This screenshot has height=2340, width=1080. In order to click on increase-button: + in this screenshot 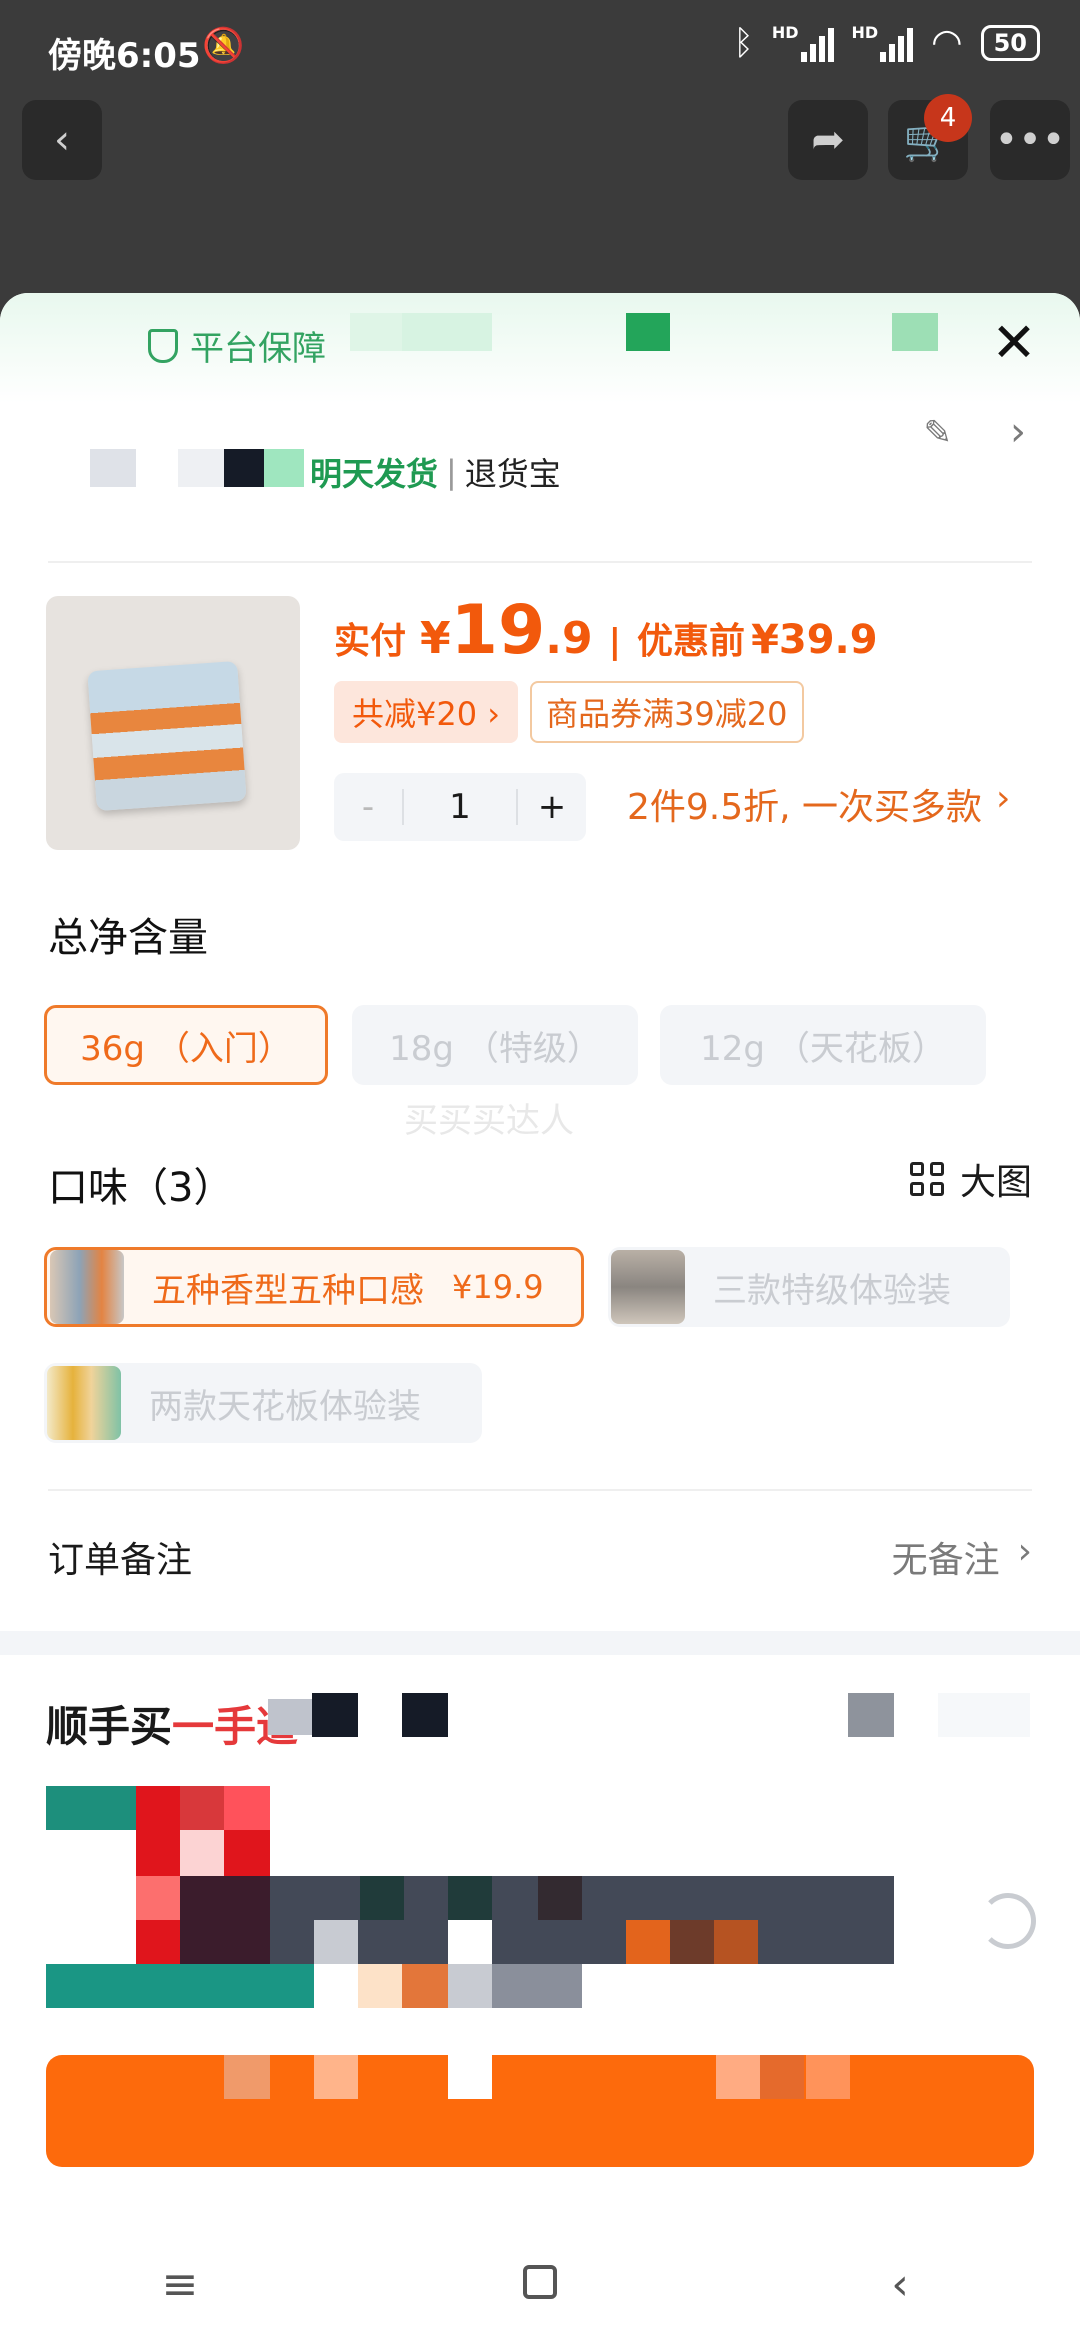, I will do `click(552, 807)`.